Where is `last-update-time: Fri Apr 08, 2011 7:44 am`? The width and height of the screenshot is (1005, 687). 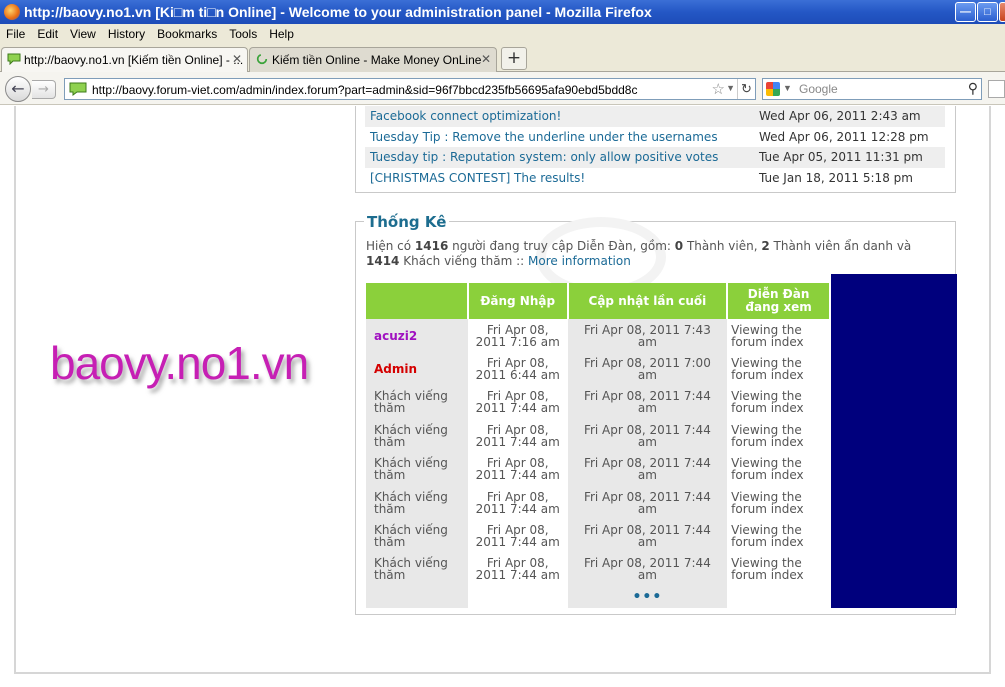 last-update-time: Fri Apr 08, 2011 7:44 am is located at coordinates (647, 502).